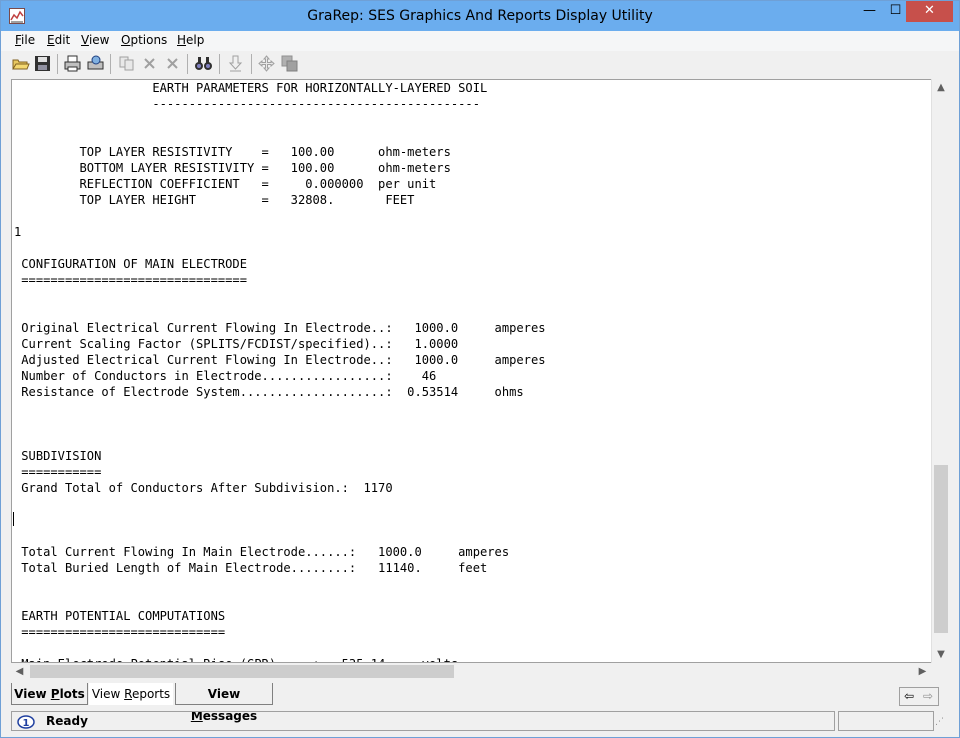  What do you see at coordinates (869, 11) in the screenshot?
I see `minimize-button: —` at bounding box center [869, 11].